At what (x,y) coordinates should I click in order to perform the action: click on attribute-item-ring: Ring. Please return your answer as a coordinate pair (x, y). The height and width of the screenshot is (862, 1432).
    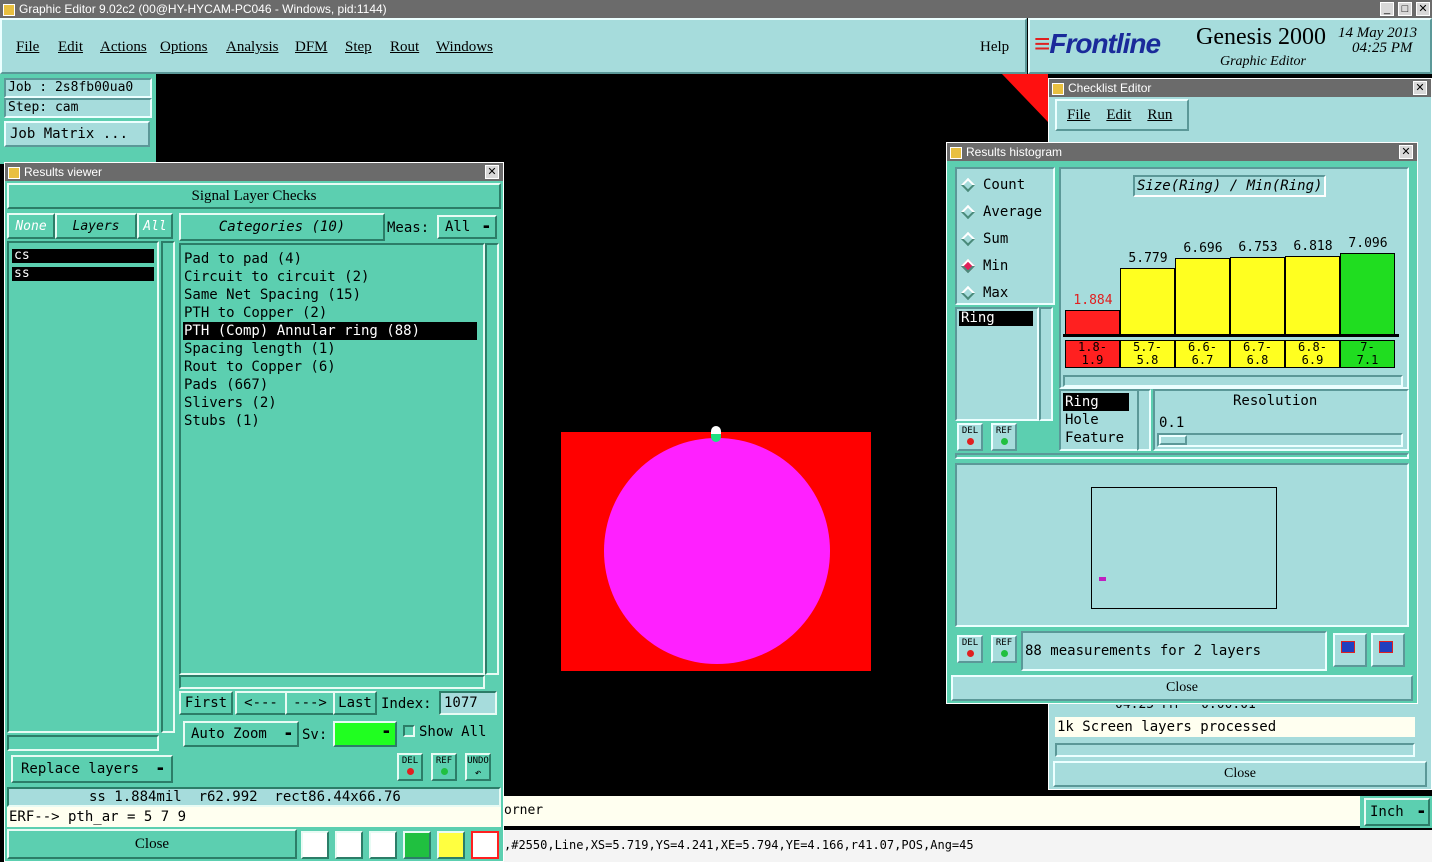
    Looking at the image, I should click on (996, 318).